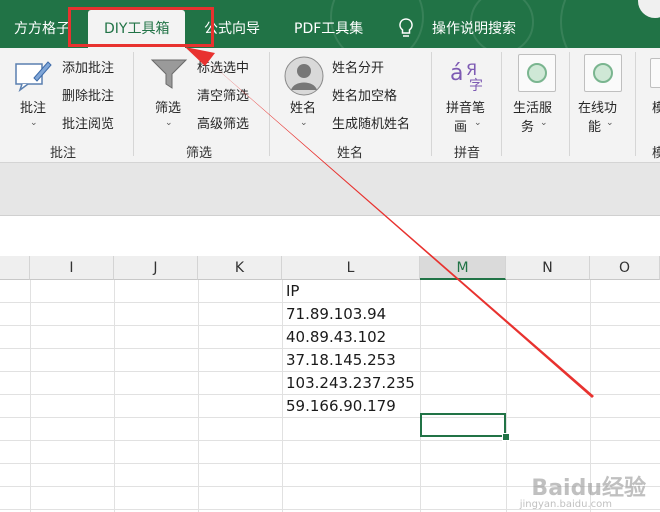 This screenshot has width=660, height=512. Describe the element at coordinates (565, 504) in the screenshot. I see `watermark-url: jingyan.baidu.com` at that location.